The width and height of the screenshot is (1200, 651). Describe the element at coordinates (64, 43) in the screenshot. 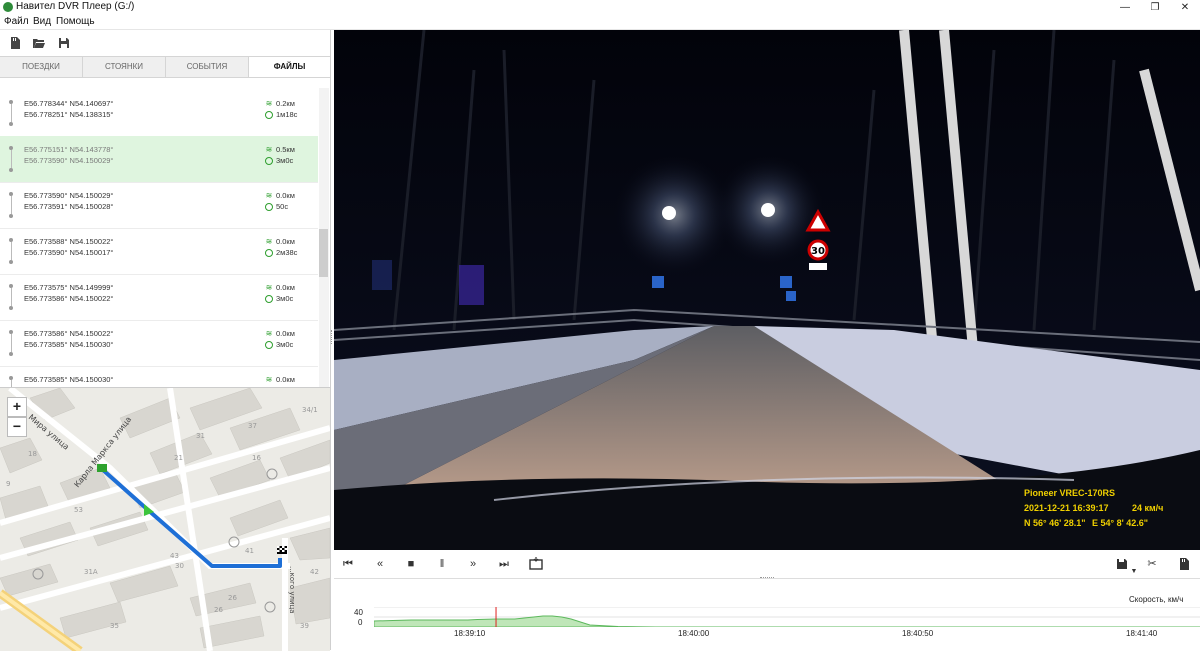

I see `save-icon` at that location.